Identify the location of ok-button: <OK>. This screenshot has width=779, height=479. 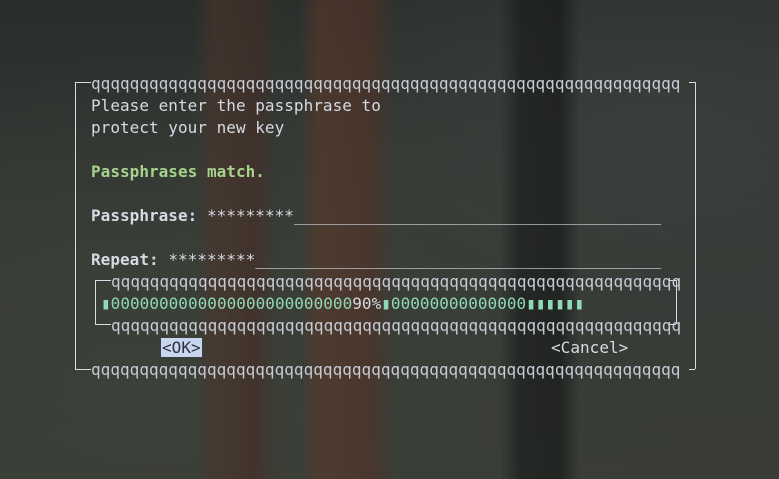
(181, 347).